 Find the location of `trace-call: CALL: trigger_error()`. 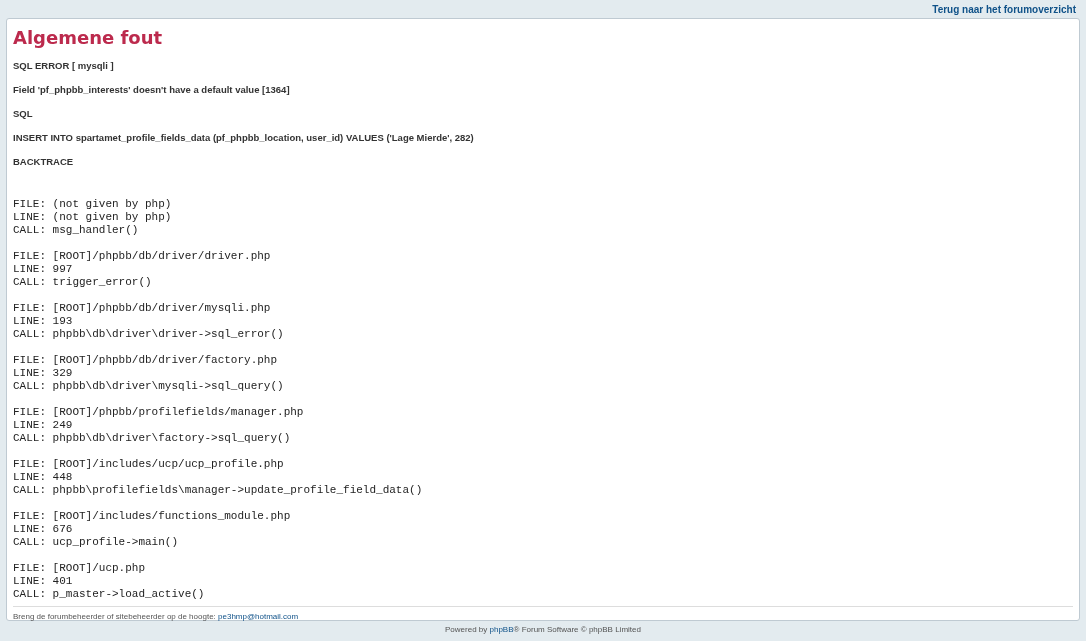

trace-call: CALL: trigger_error() is located at coordinates (83, 282).